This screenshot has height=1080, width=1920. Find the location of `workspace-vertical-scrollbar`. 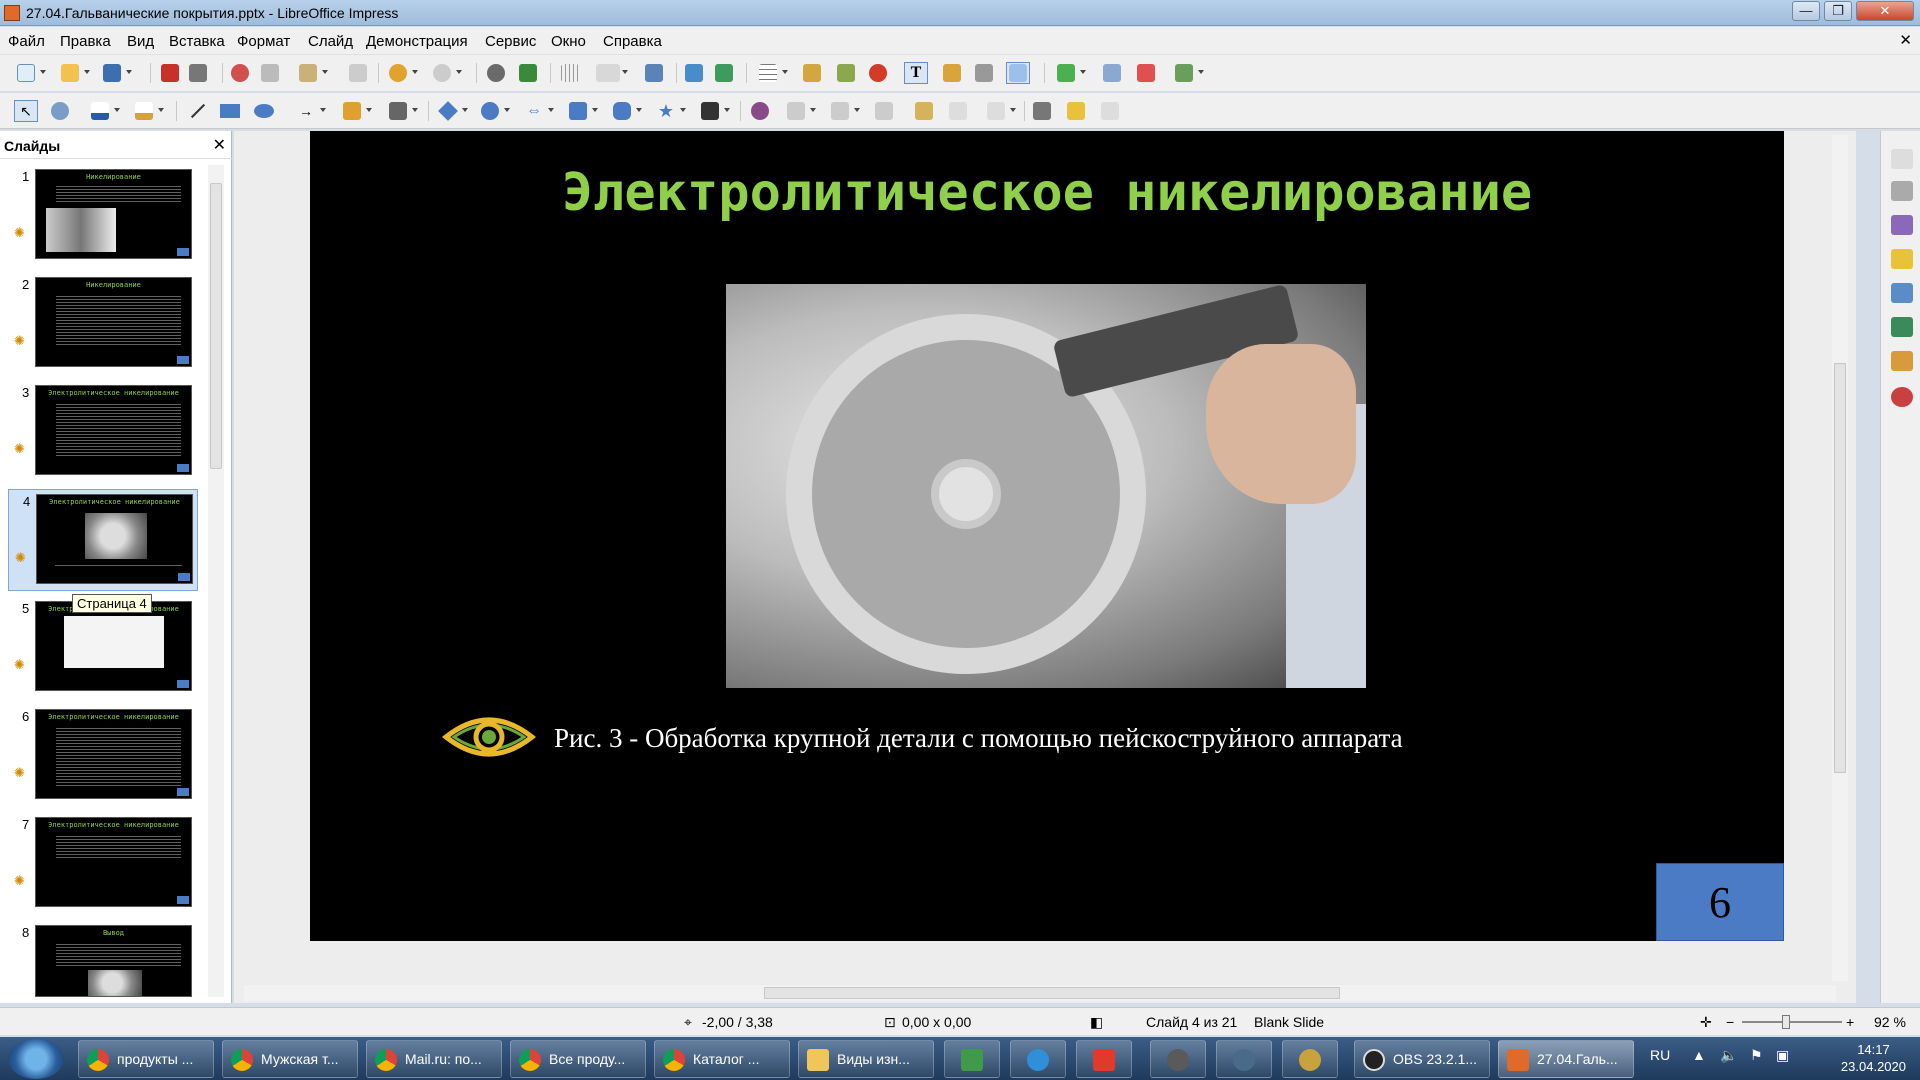

workspace-vertical-scrollbar is located at coordinates (1840, 558).